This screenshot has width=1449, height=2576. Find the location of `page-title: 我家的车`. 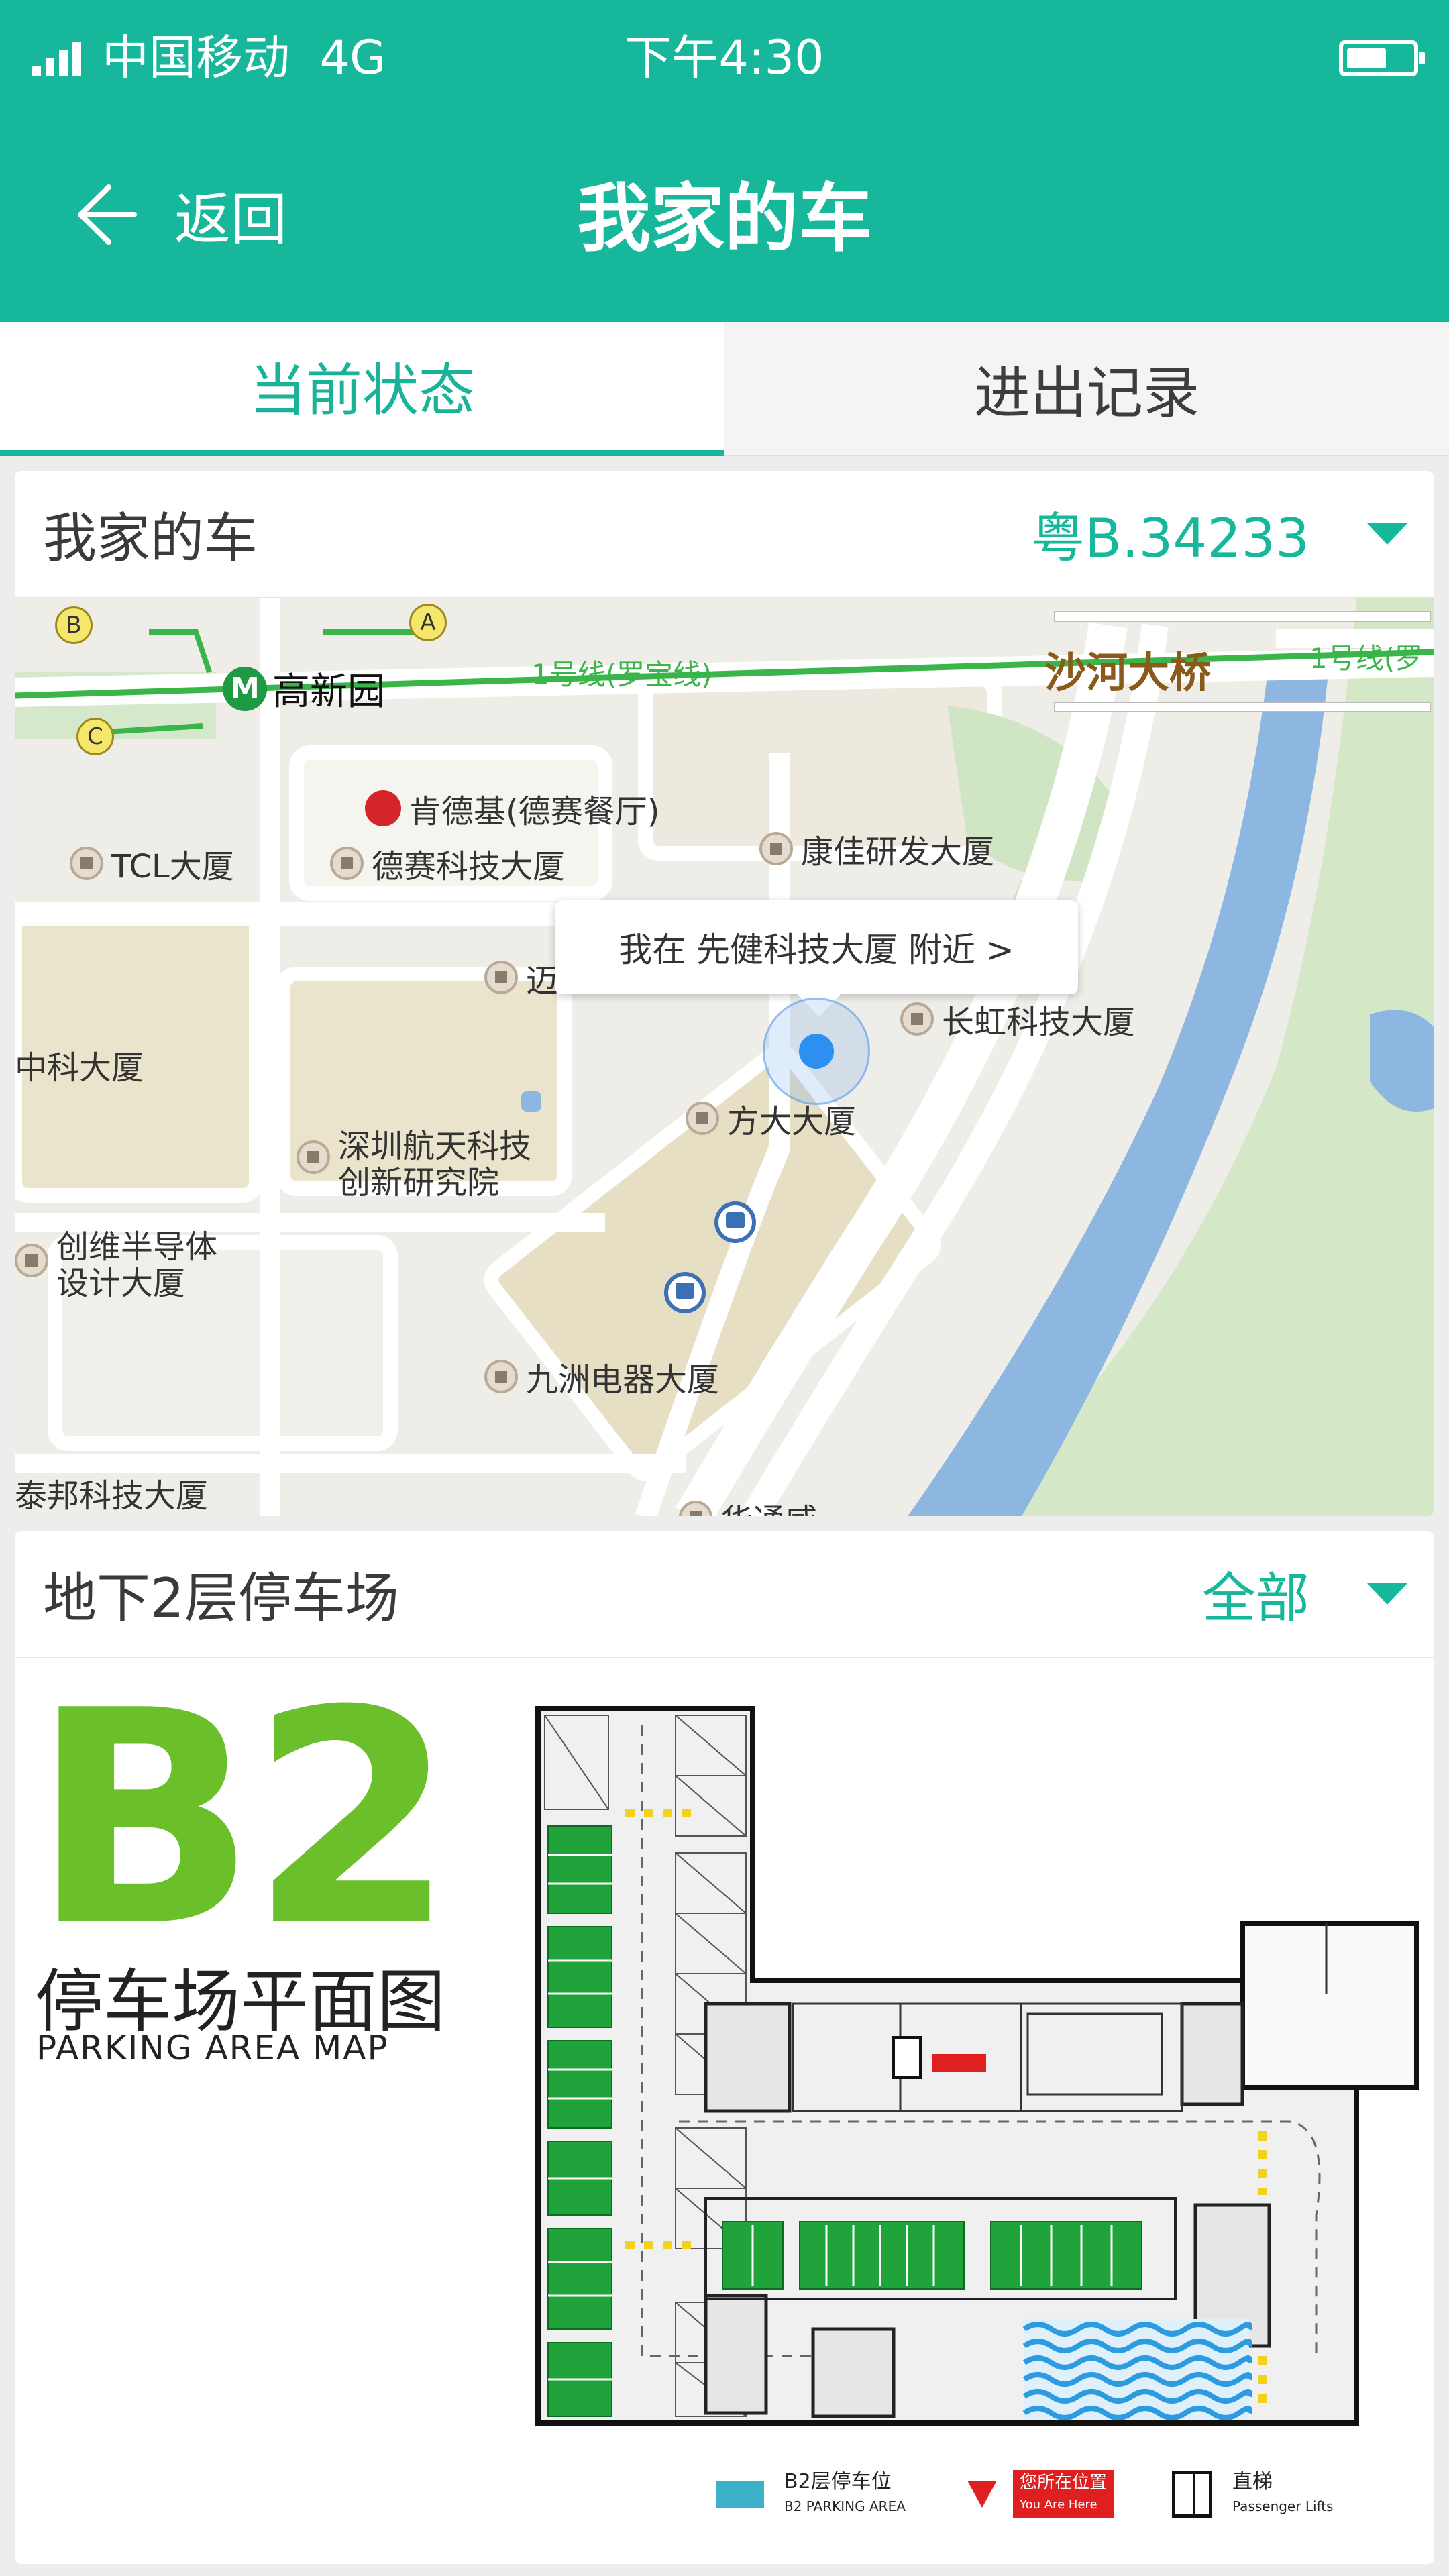

page-title: 我家的车 is located at coordinates (724, 219).